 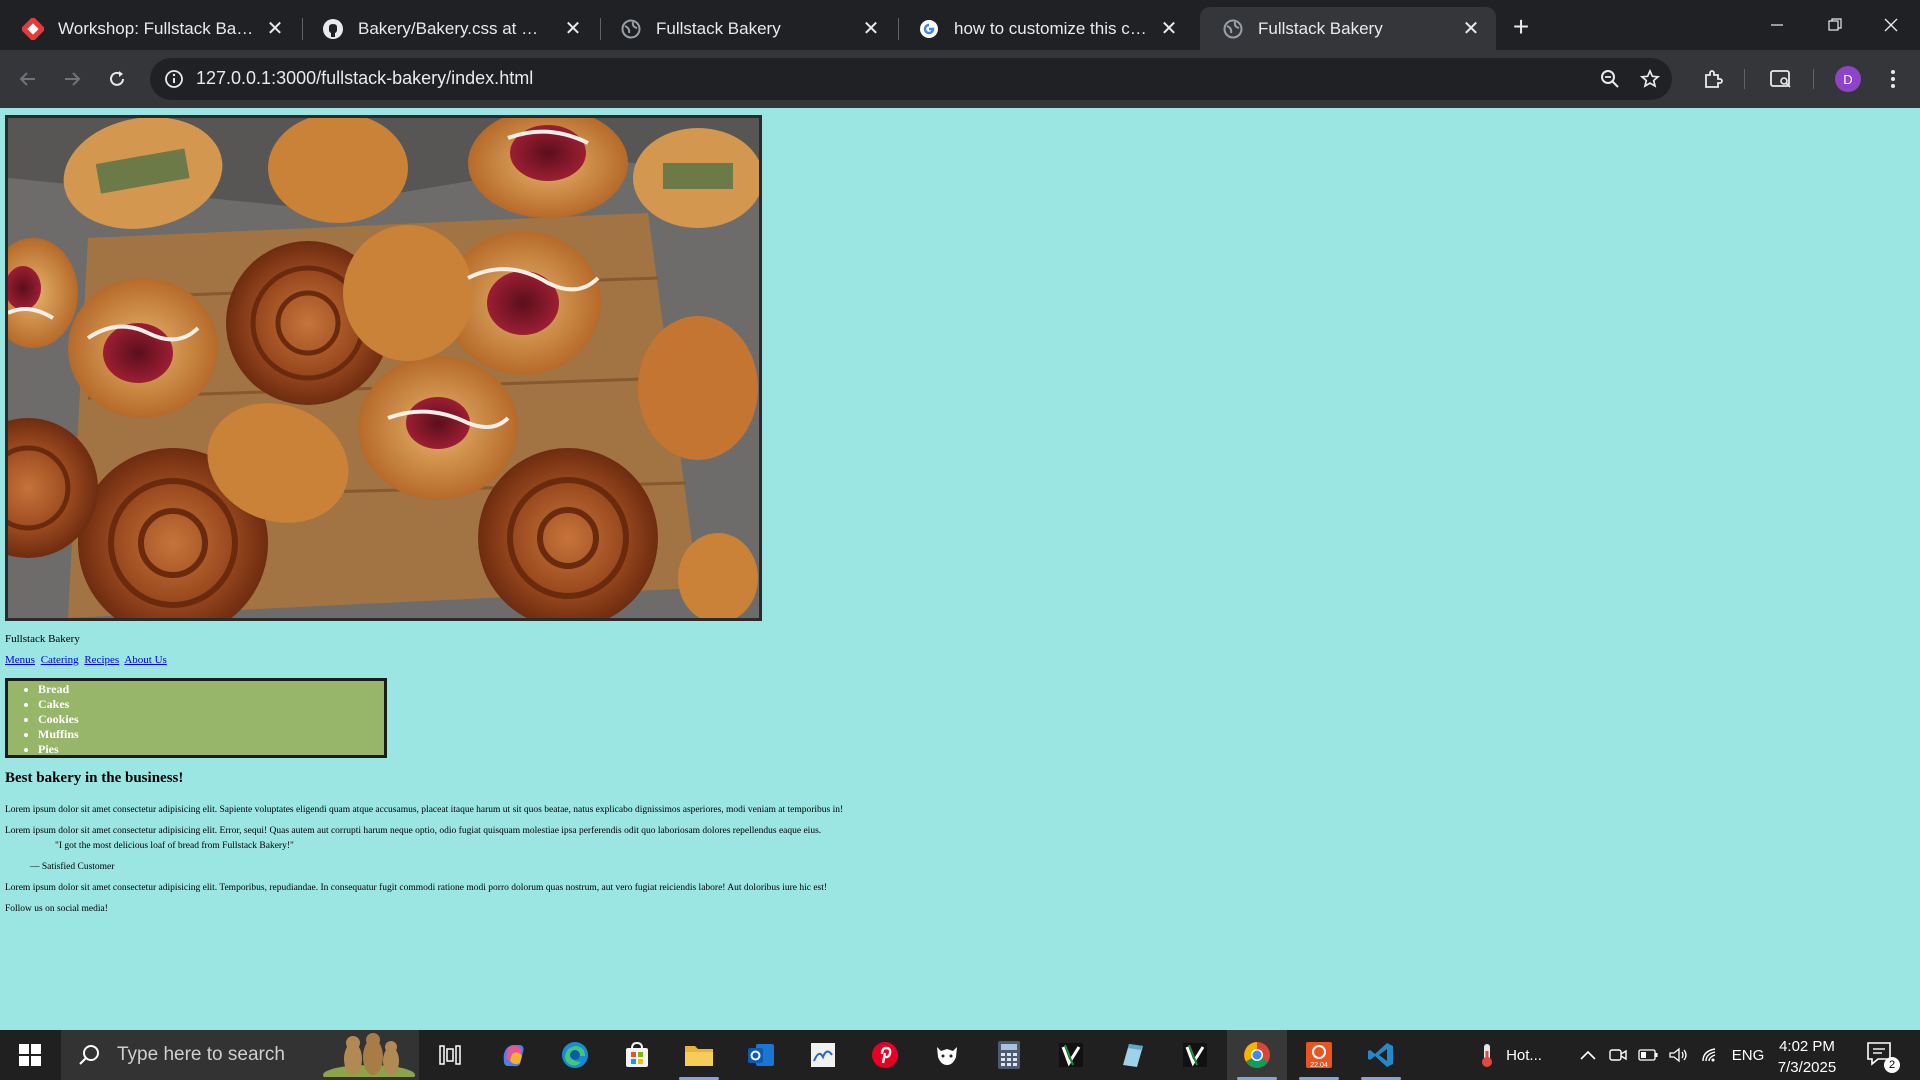 What do you see at coordinates (1071, 1055) in the screenshot?
I see `vim-app` at bounding box center [1071, 1055].